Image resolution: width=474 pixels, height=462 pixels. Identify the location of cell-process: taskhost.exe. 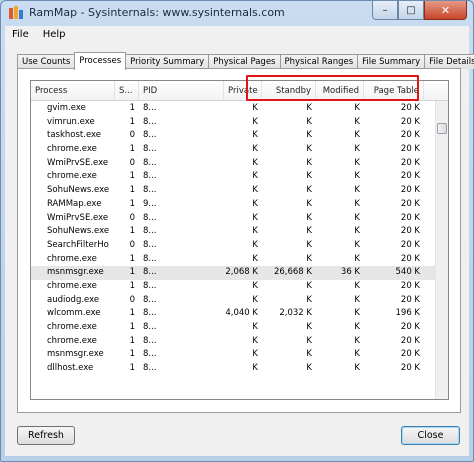
(74, 135).